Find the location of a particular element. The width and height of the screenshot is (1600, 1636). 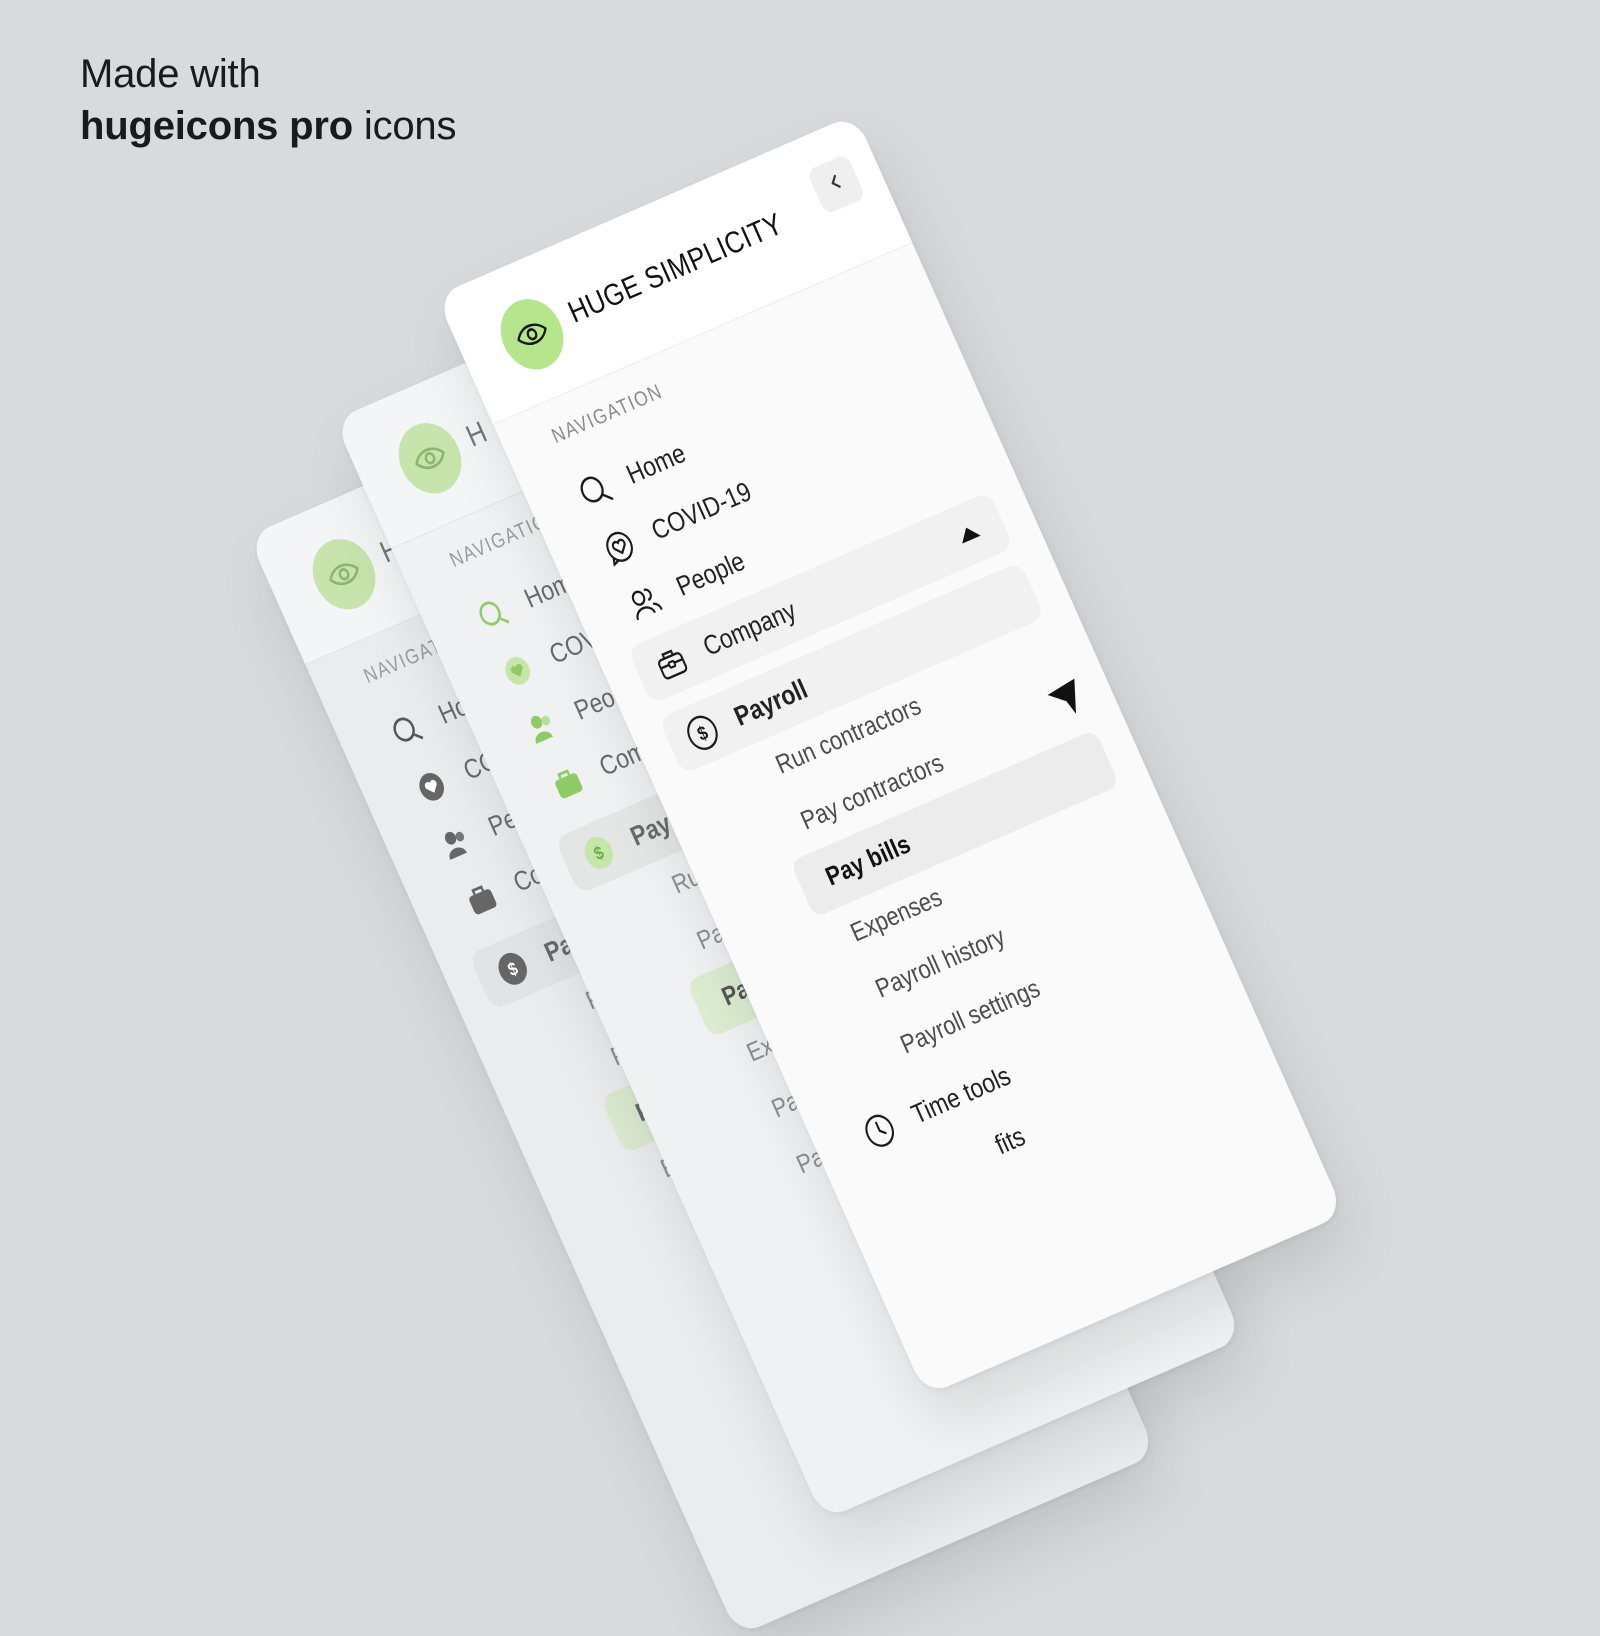

headline-line-2: hugeicons pro icons is located at coordinates (268, 126).